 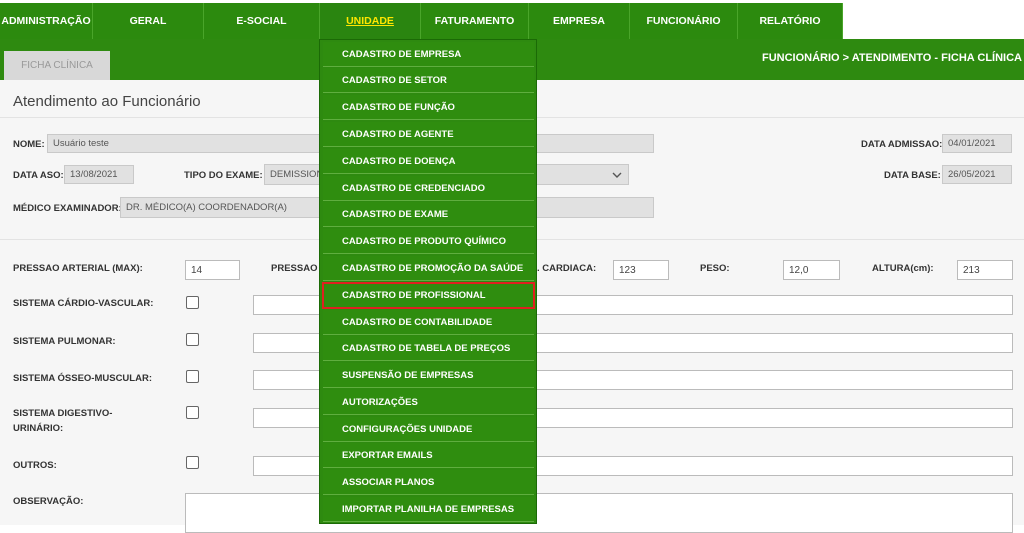 What do you see at coordinates (192, 302) in the screenshot?
I see `sistema-cardio-checkbox` at bounding box center [192, 302].